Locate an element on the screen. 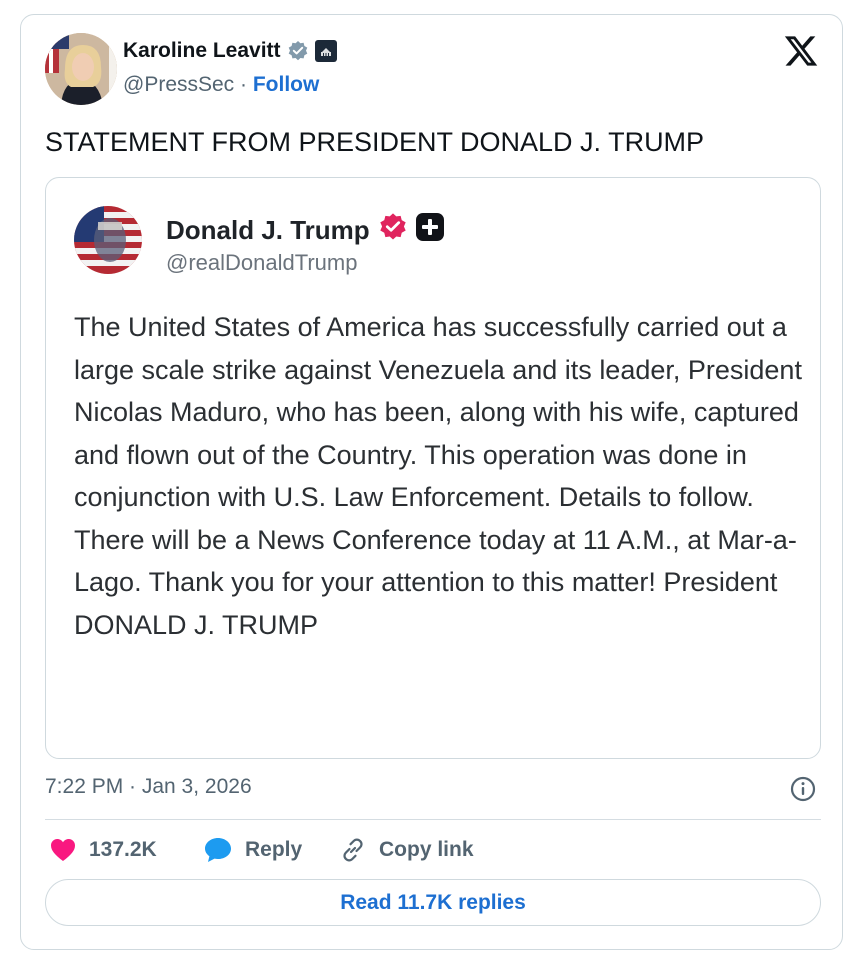 This screenshot has height=970, width=861. follow-button: Follow is located at coordinates (286, 84).